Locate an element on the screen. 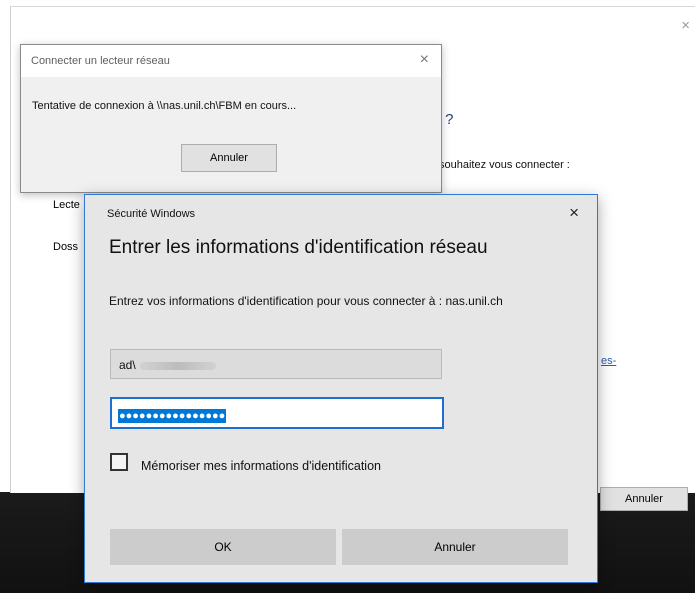 This screenshot has height=593, width=695. connect-dialog-titlebar: Connecter un lecteur réseau × is located at coordinates (231, 61).